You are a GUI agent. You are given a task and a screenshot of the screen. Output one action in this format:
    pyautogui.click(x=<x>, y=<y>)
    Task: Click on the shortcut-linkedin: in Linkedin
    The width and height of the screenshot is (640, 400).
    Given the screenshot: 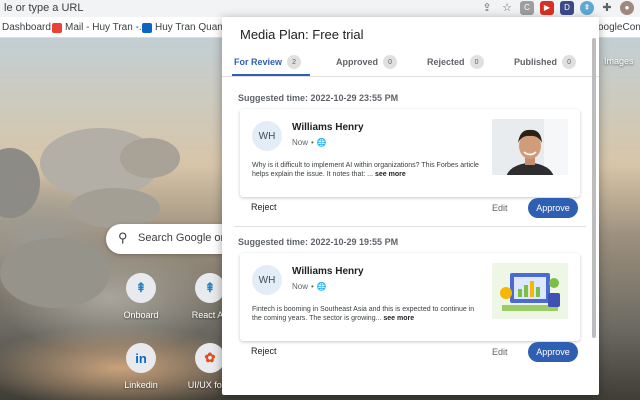 What is the action you would take?
    pyautogui.click(x=141, y=366)
    